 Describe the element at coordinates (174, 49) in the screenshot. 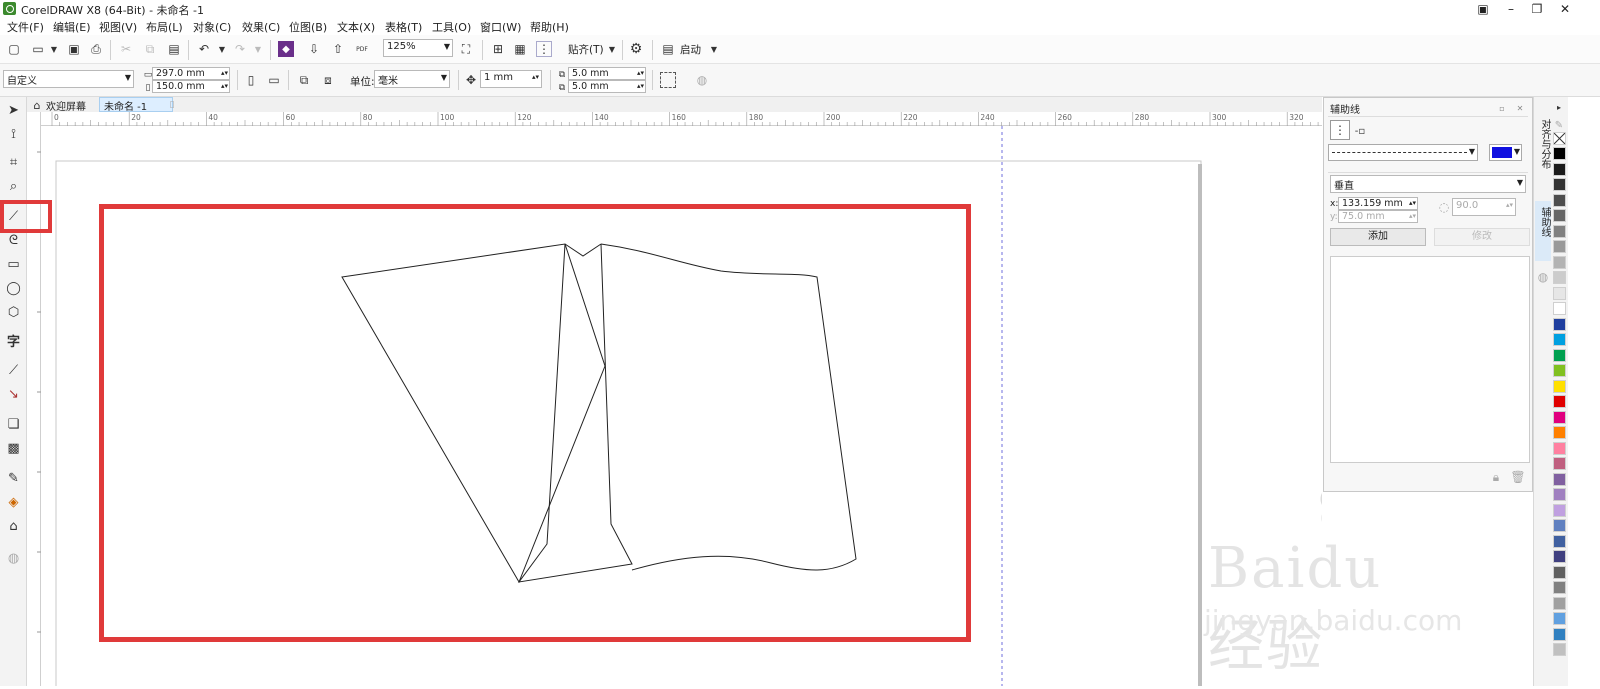

I see `paste-icon: ▤` at that location.